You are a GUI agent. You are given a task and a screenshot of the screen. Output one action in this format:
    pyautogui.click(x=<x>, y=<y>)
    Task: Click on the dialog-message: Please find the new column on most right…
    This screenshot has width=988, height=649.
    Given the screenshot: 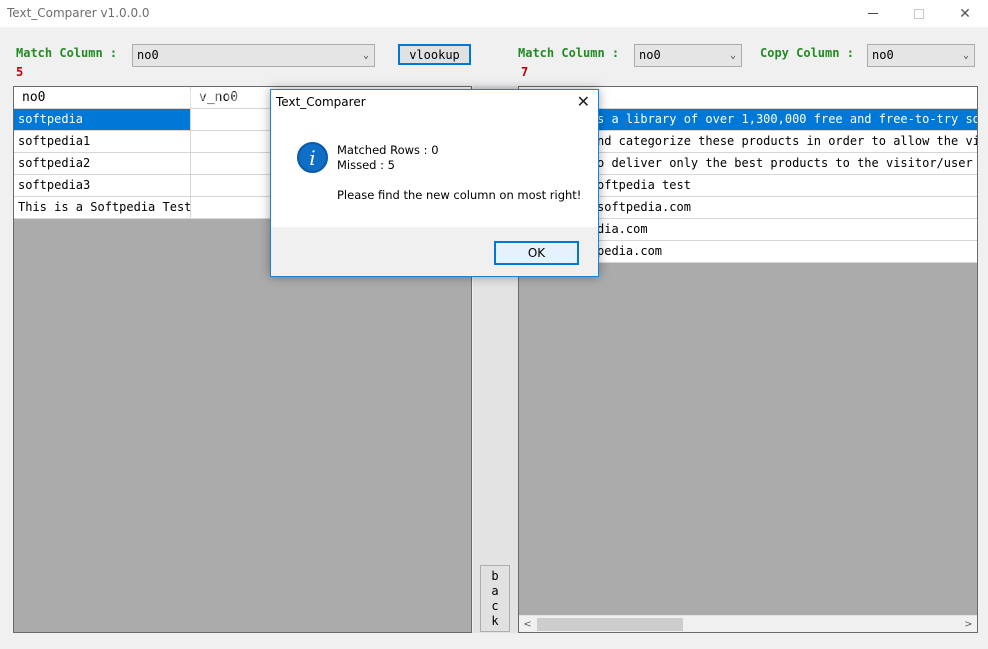 What is the action you would take?
    pyautogui.click(x=459, y=195)
    